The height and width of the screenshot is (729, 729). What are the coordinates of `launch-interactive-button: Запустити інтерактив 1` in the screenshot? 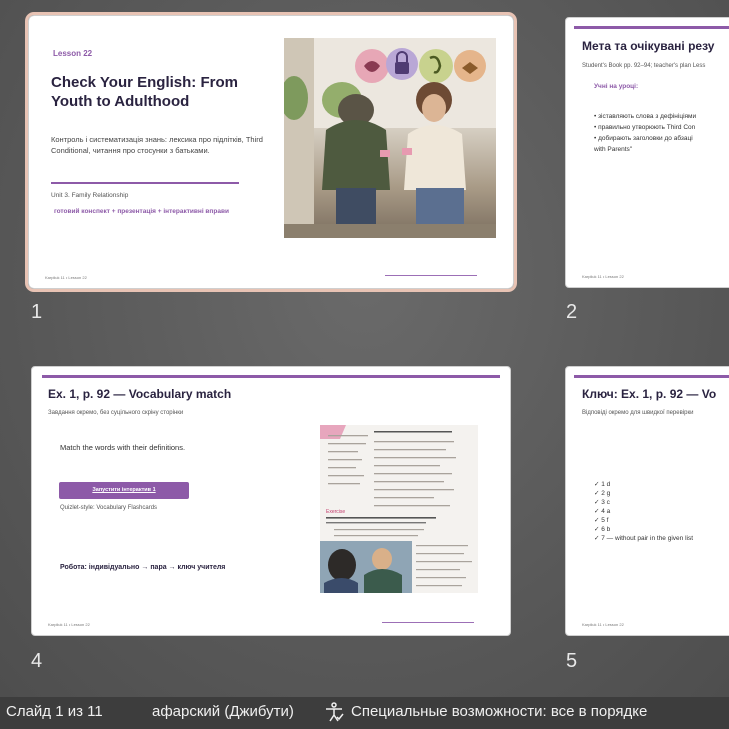 It's located at (124, 490).